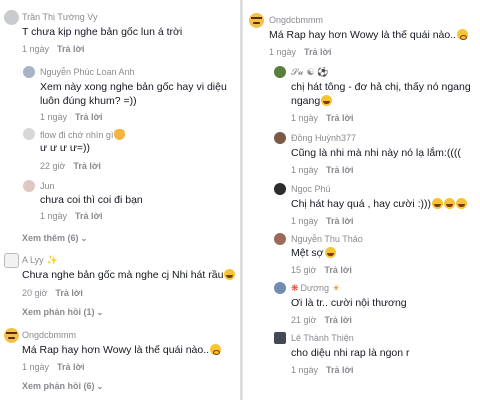 Image resolution: width=480 pixels, height=400 pixels. What do you see at coordinates (87, 72) in the screenshot?
I see `comment-username: Nguyễn Phúc Loan Anh` at bounding box center [87, 72].